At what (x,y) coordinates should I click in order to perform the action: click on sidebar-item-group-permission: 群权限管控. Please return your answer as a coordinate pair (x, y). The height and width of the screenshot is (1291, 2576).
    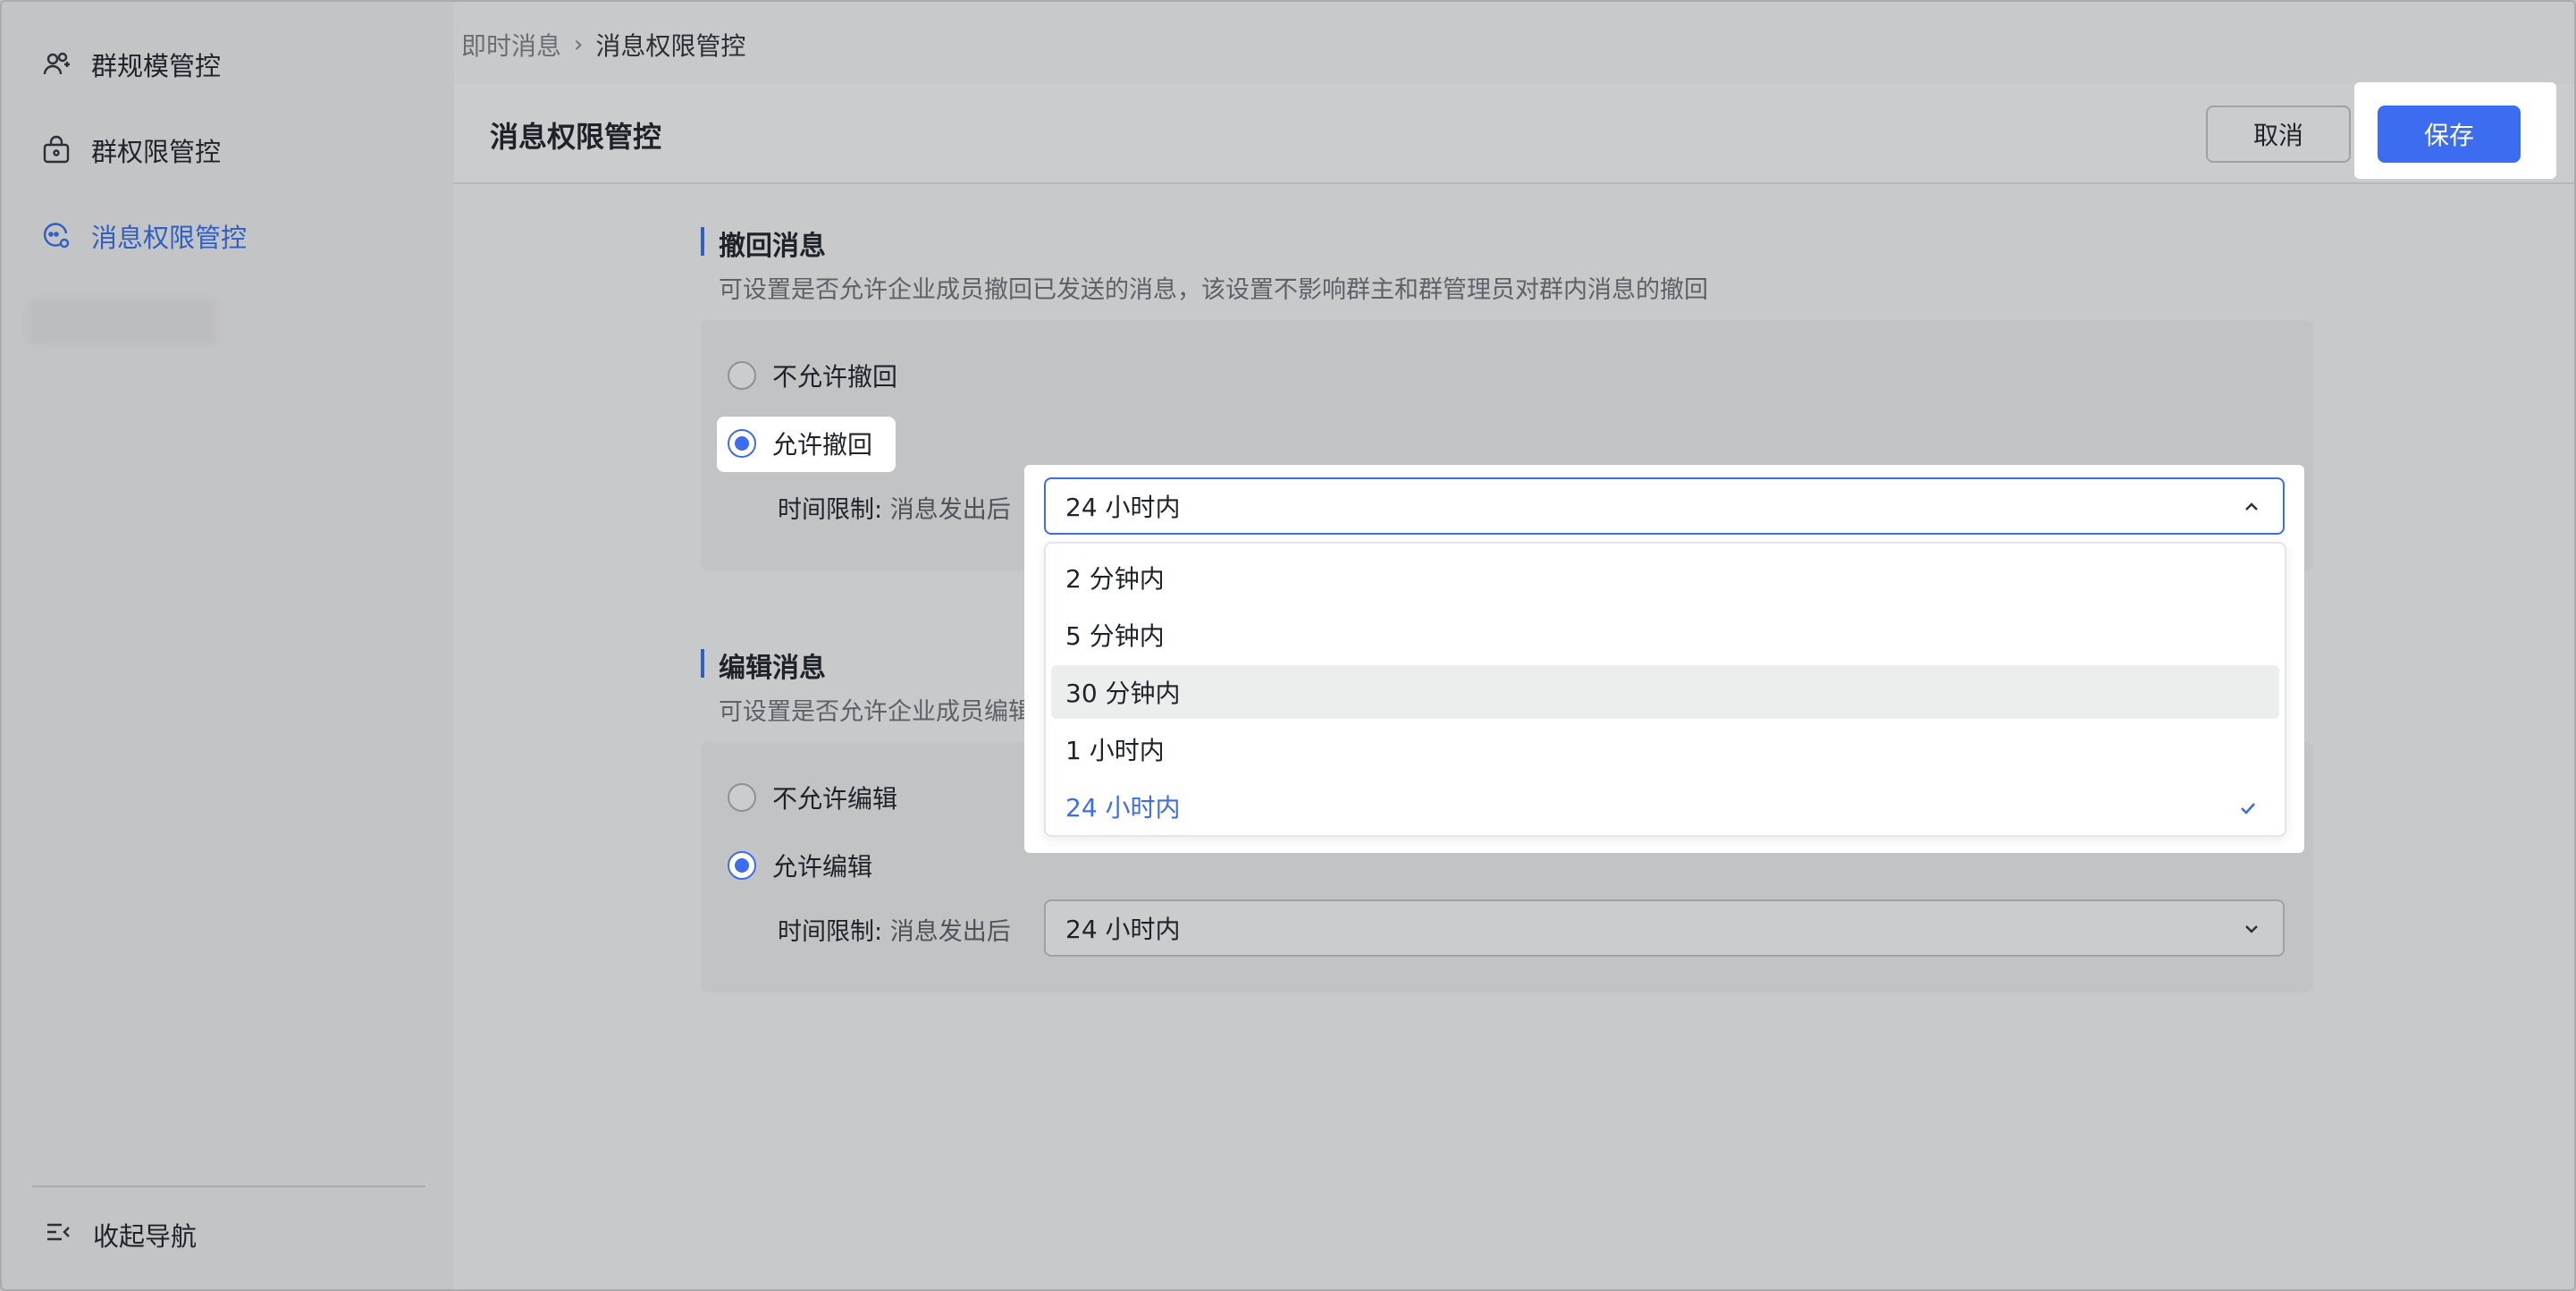
    Looking at the image, I should click on (131, 150).